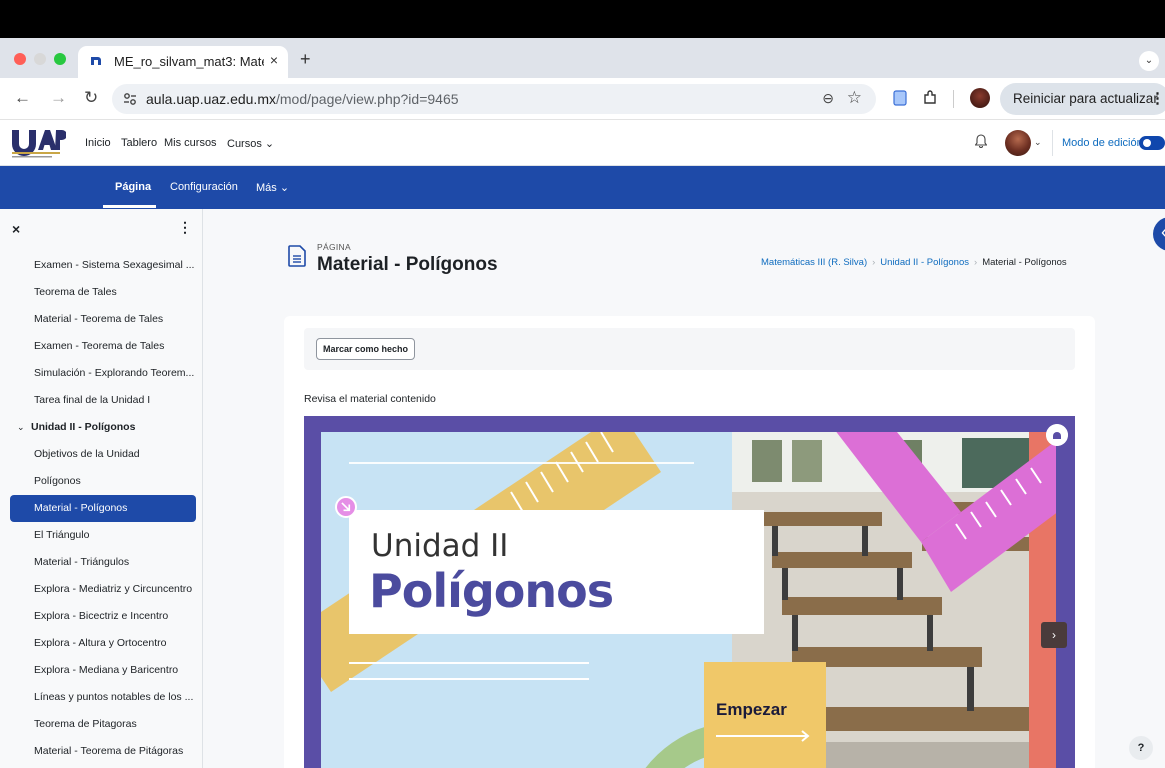  What do you see at coordinates (133, 187) in the screenshot?
I see `tab-pagina: Página` at bounding box center [133, 187].